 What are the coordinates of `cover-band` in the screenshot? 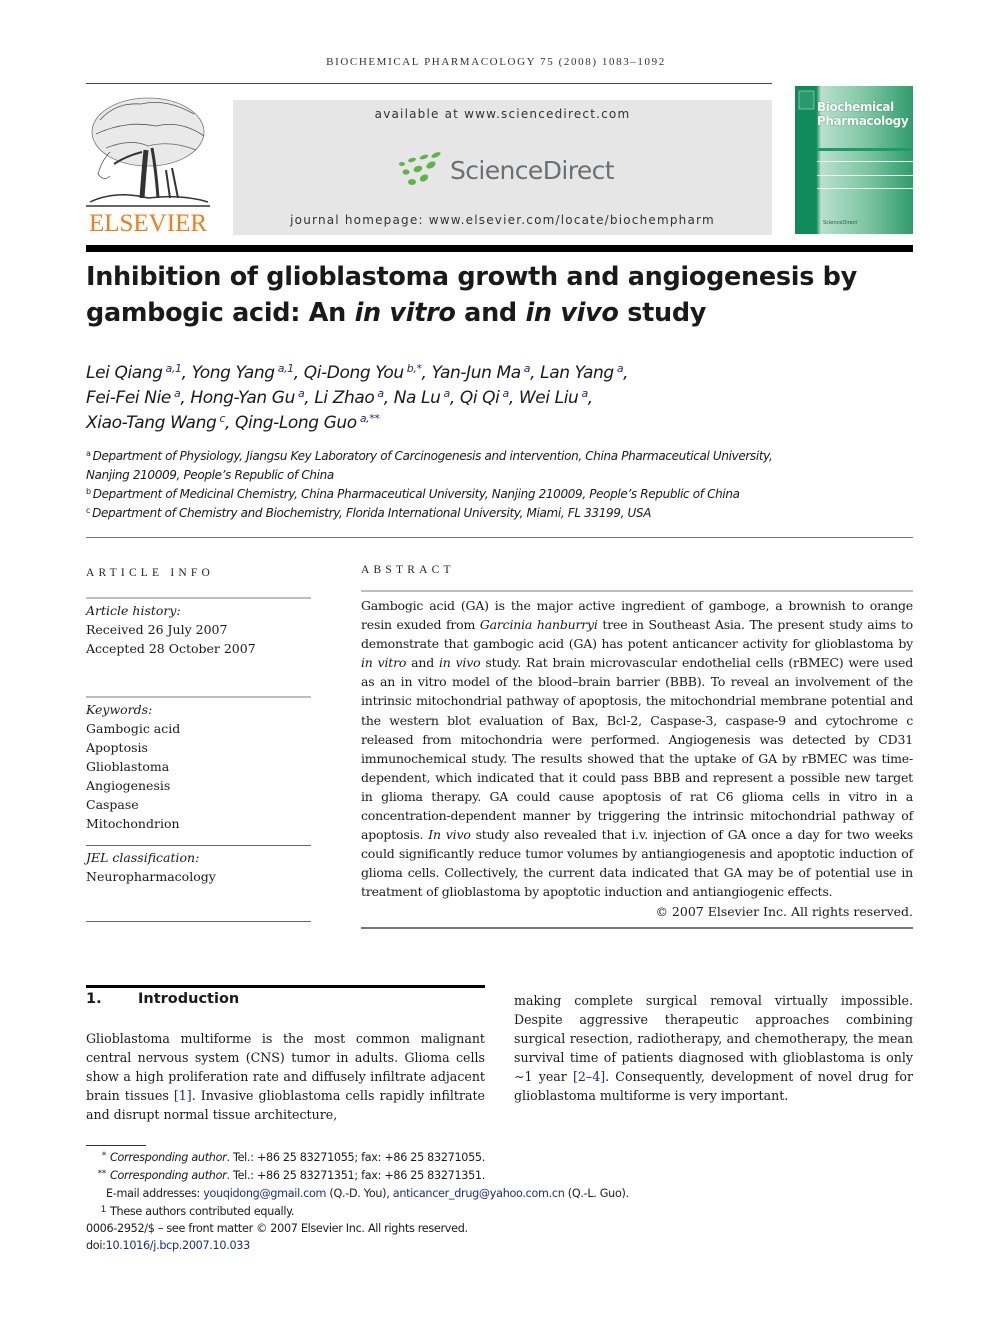 It's located at (865, 149).